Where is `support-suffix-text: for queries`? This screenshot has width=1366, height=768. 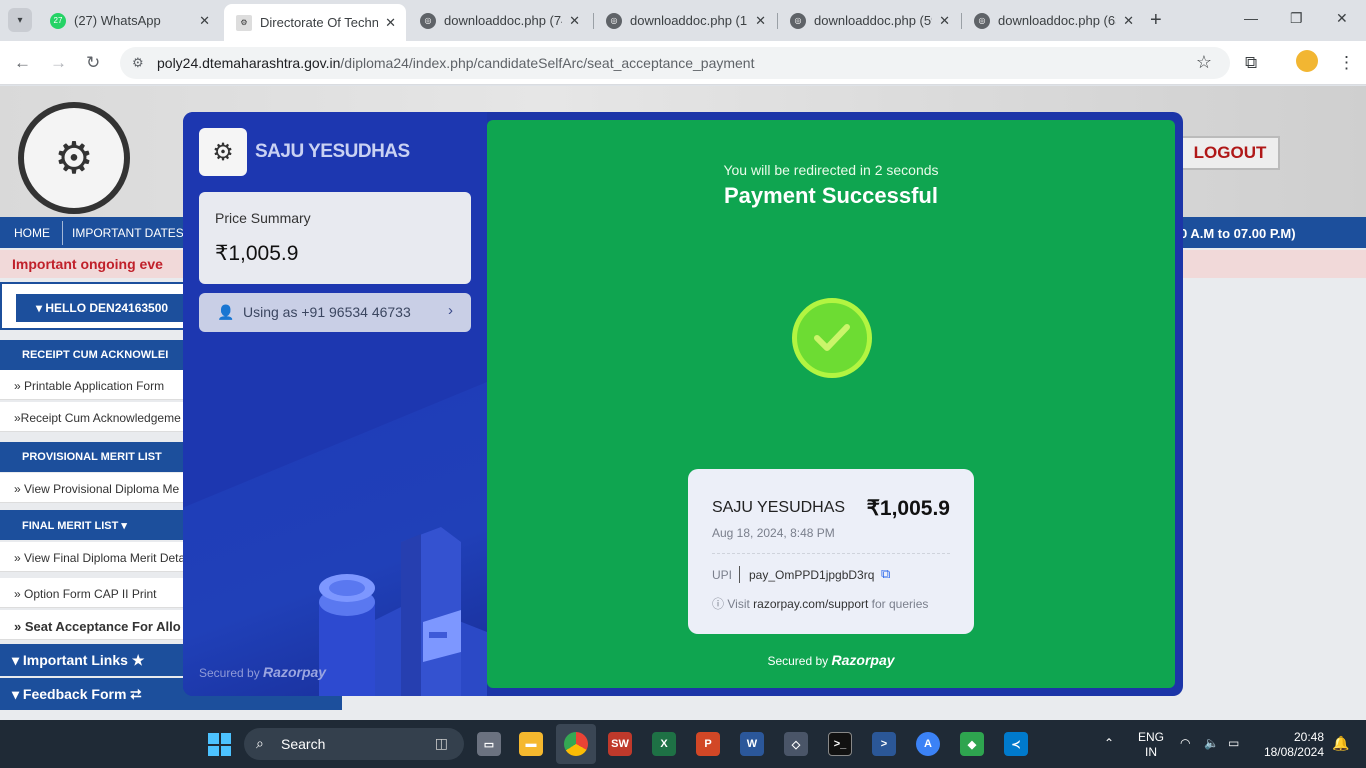
support-suffix-text: for queries is located at coordinates (900, 604).